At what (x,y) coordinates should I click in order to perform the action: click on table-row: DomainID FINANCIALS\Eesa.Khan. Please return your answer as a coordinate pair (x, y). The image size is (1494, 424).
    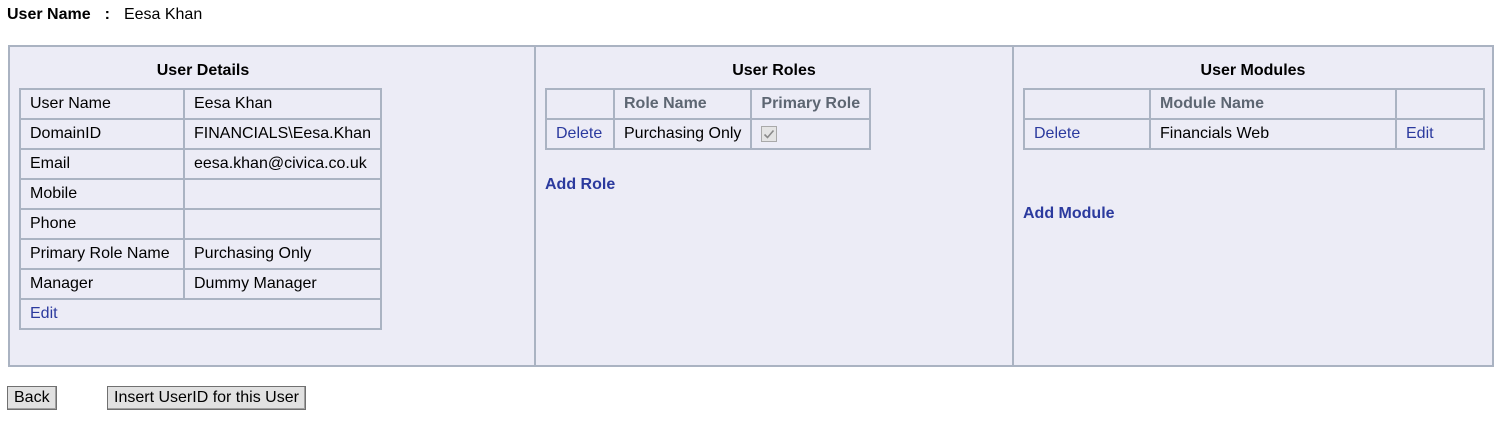
    Looking at the image, I should click on (200, 134).